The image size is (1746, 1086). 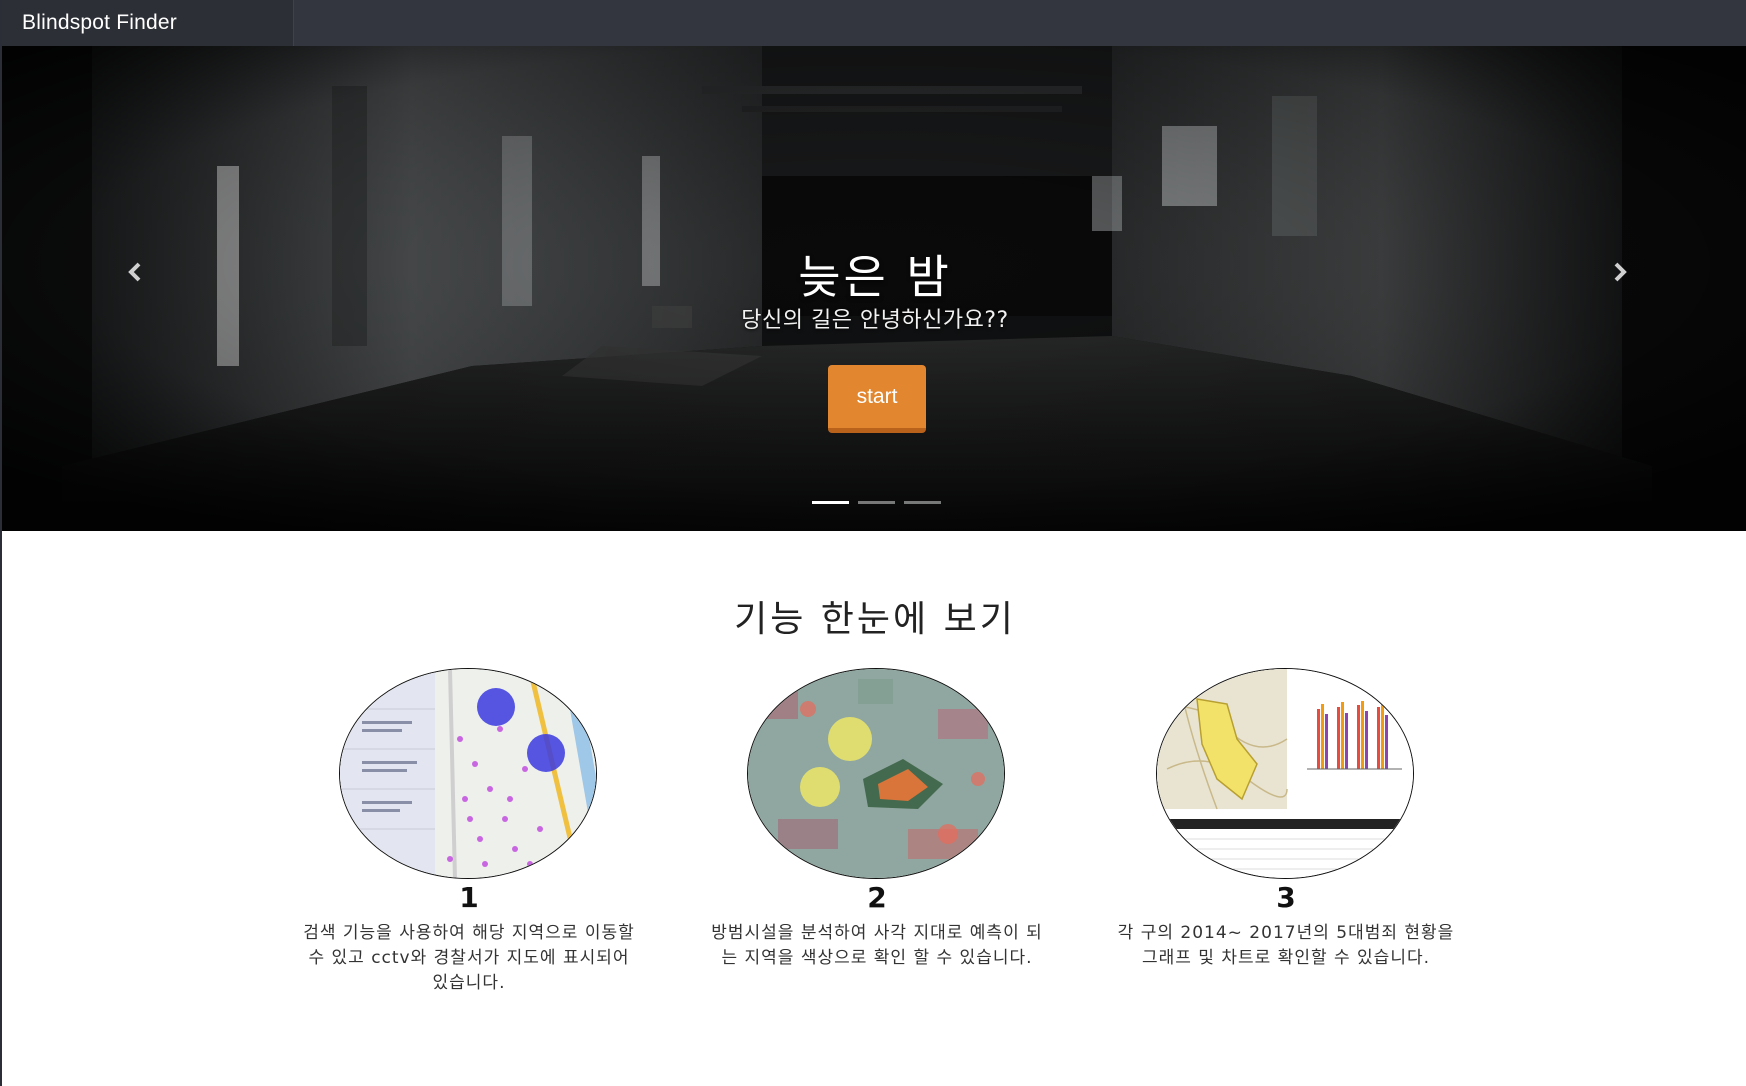 What do you see at coordinates (875, 320) in the screenshot?
I see `hero-subtitle: 당신의 길은 안녕하신가요??` at bounding box center [875, 320].